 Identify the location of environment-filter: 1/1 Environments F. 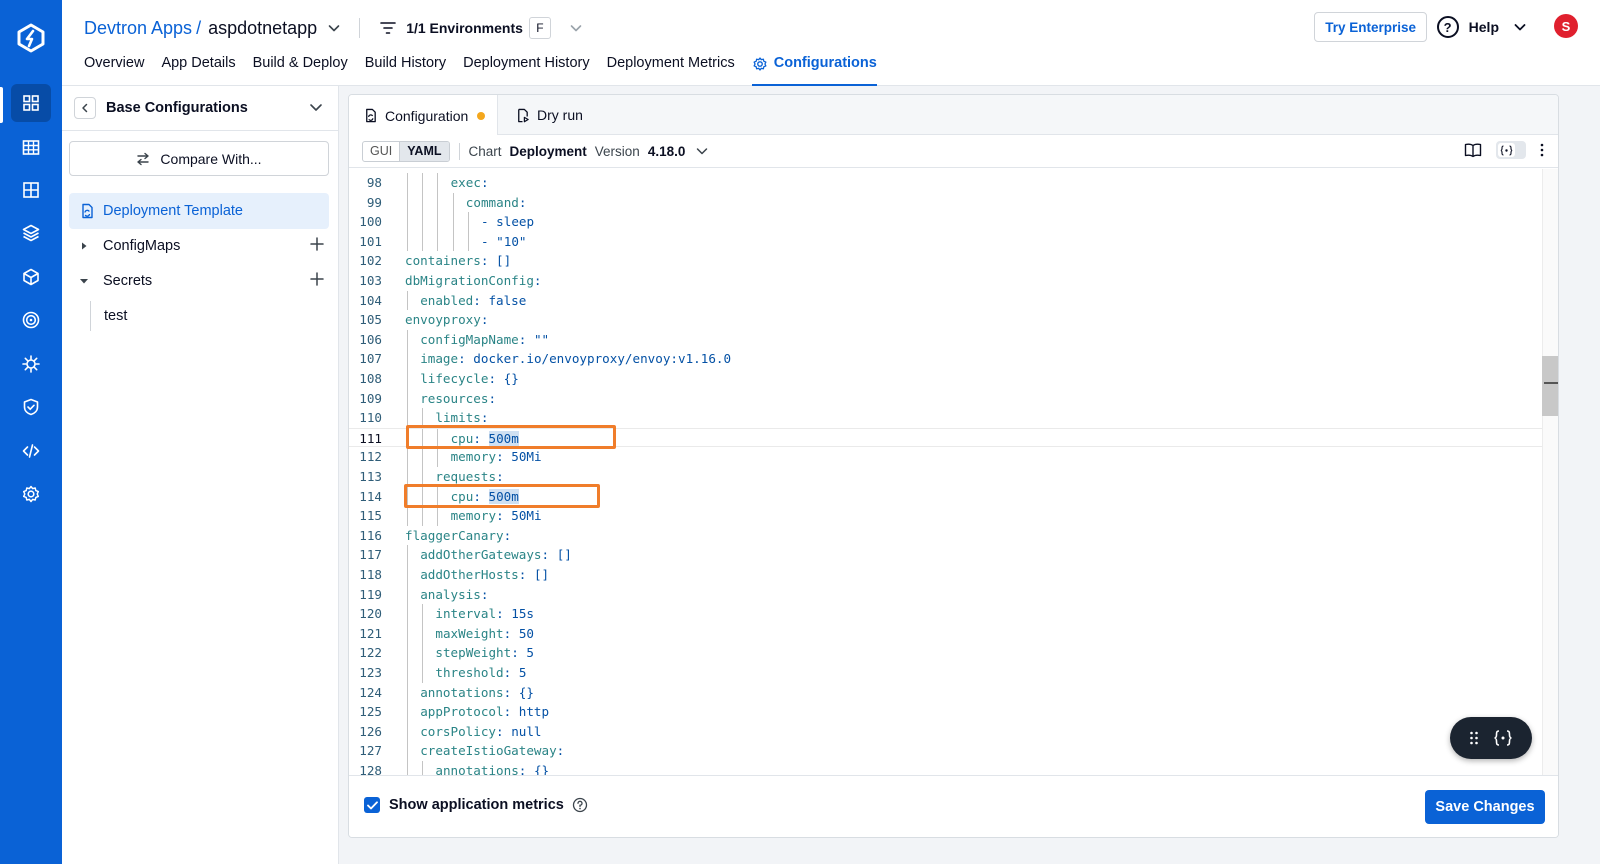
(481, 28).